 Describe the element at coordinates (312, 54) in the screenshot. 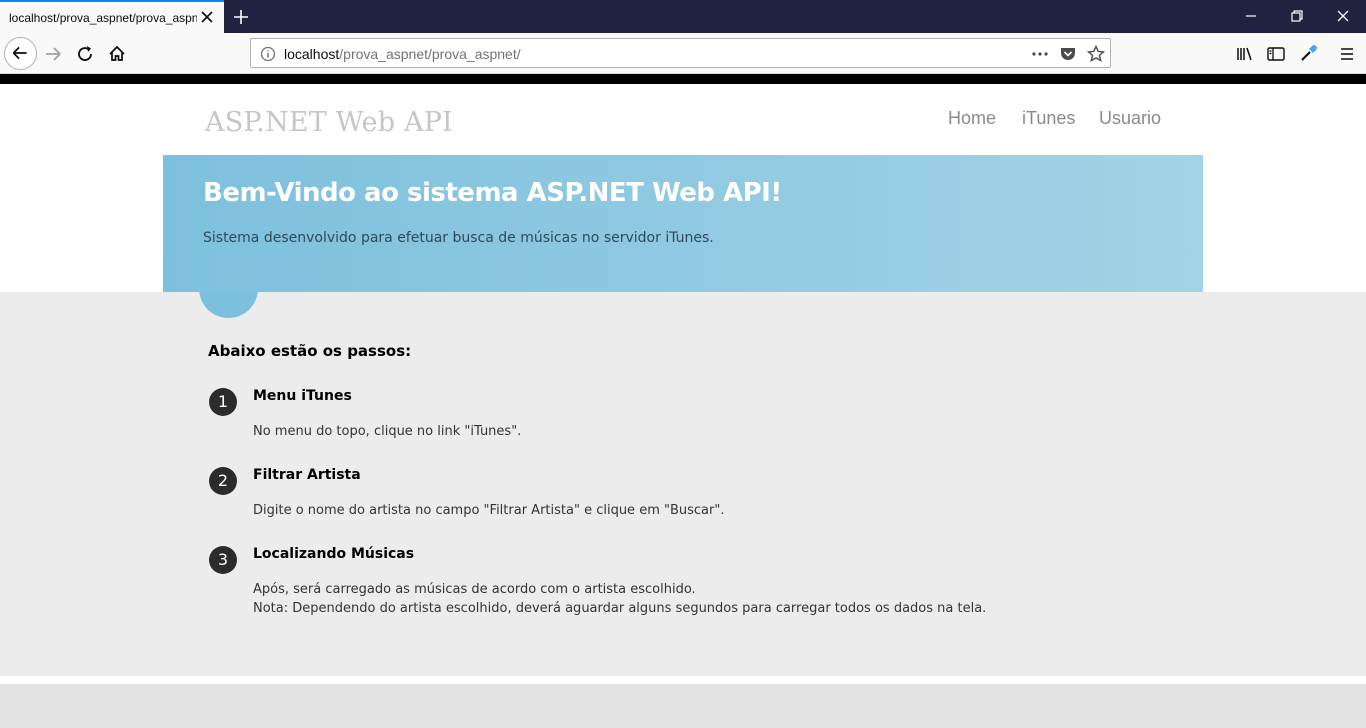

I see `url-host: localhost` at that location.